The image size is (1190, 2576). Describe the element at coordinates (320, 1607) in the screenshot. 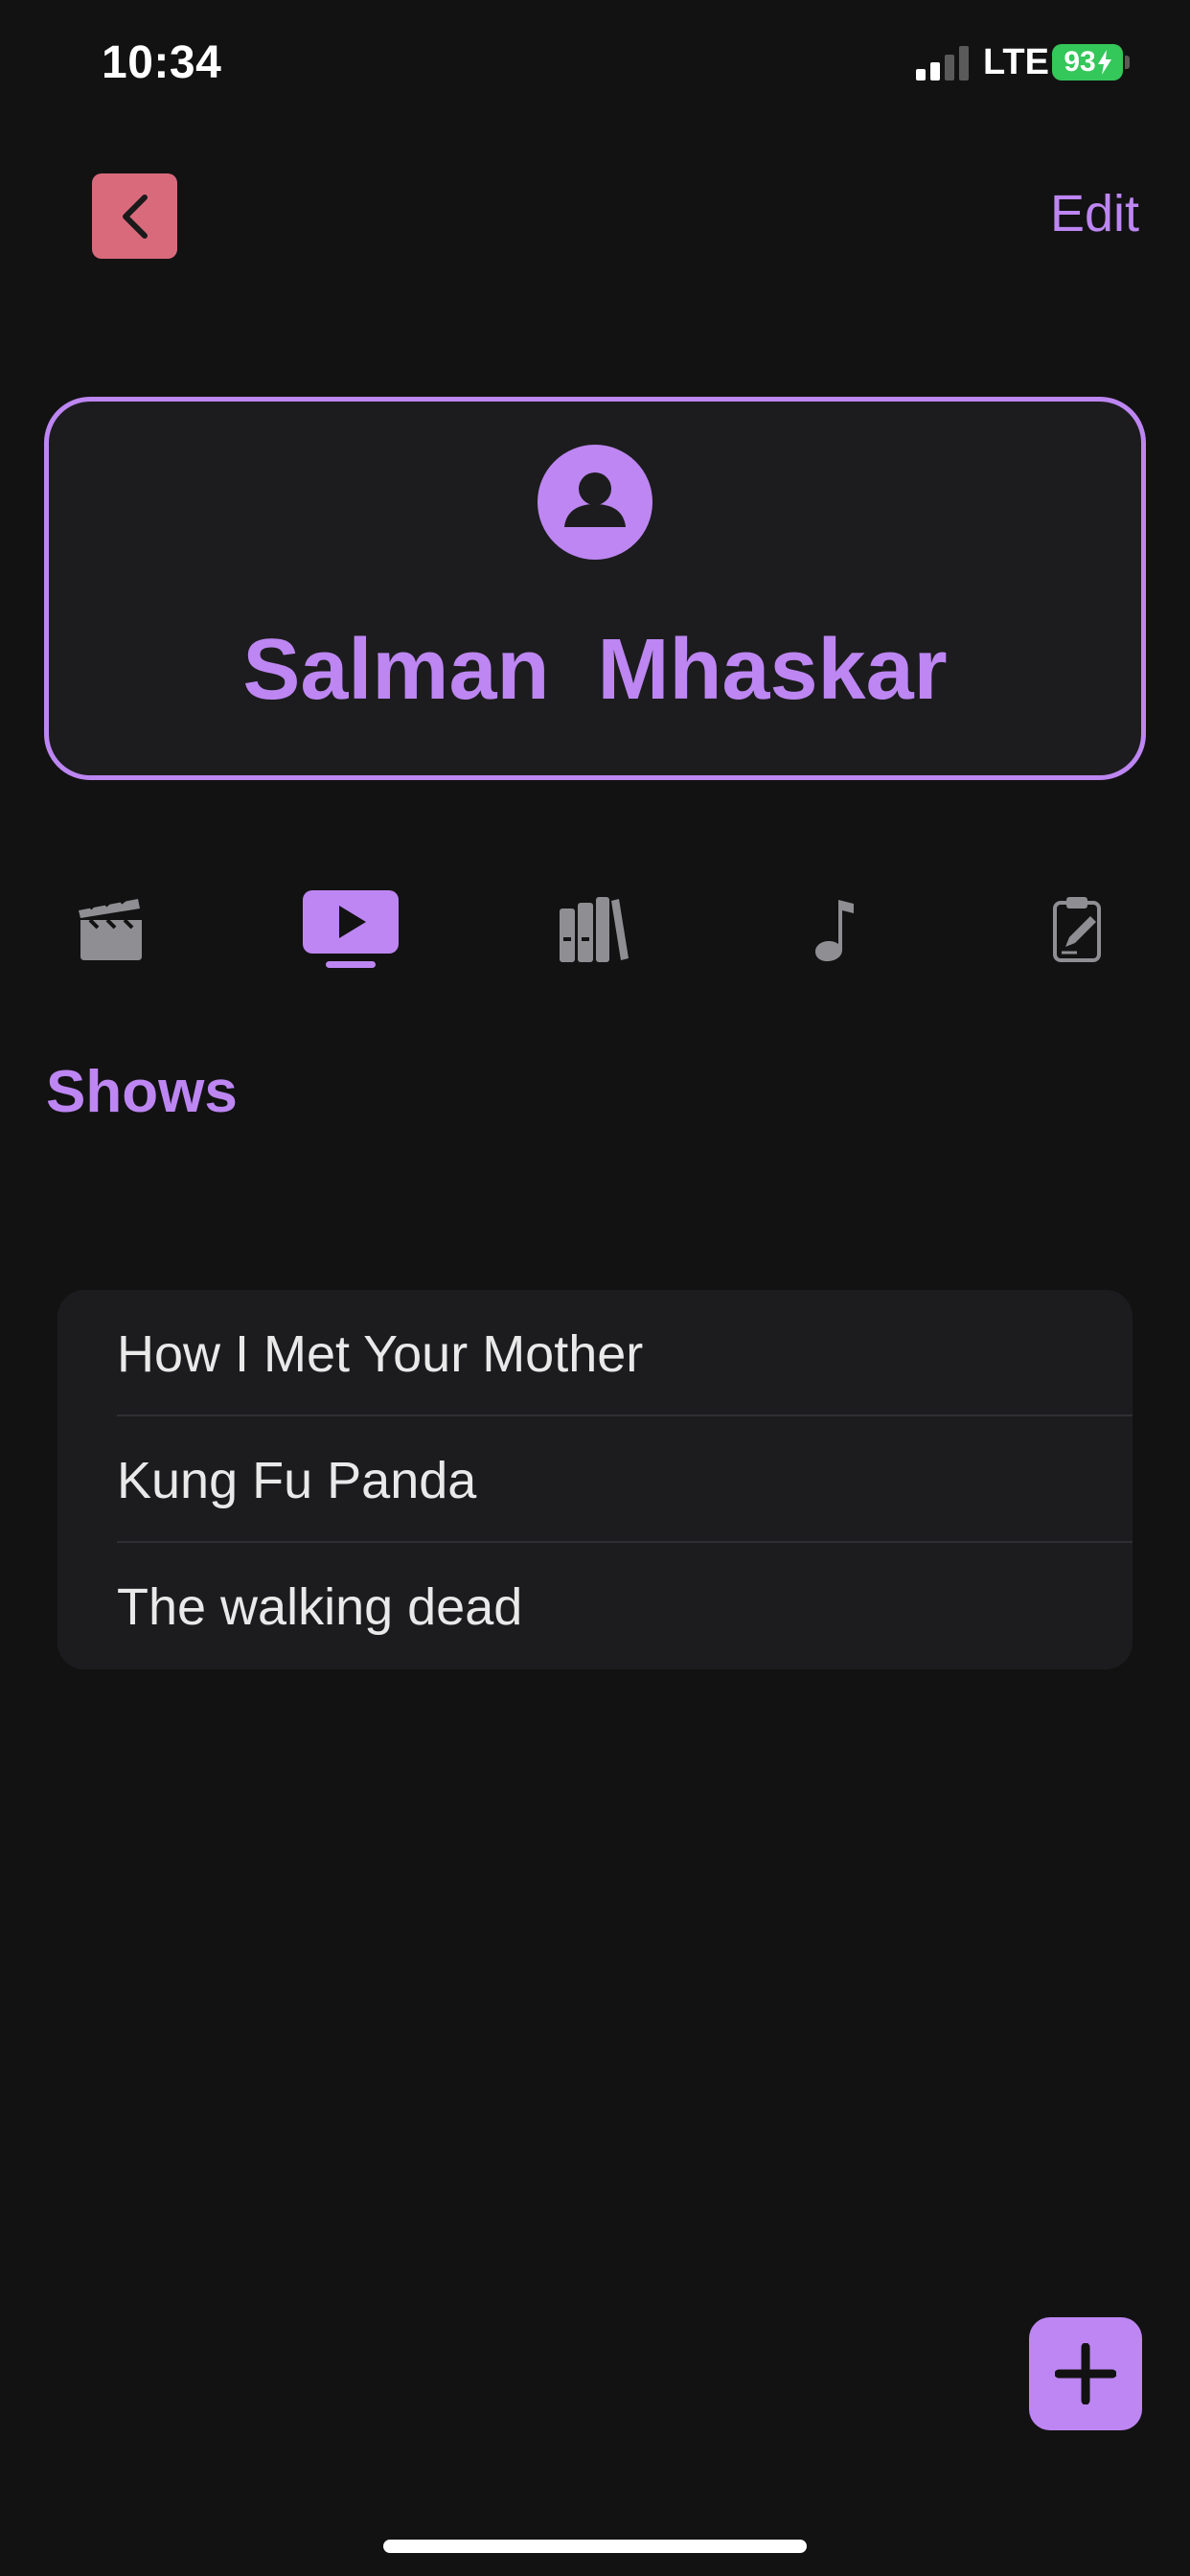

I see `show-title: The walking dead` at that location.